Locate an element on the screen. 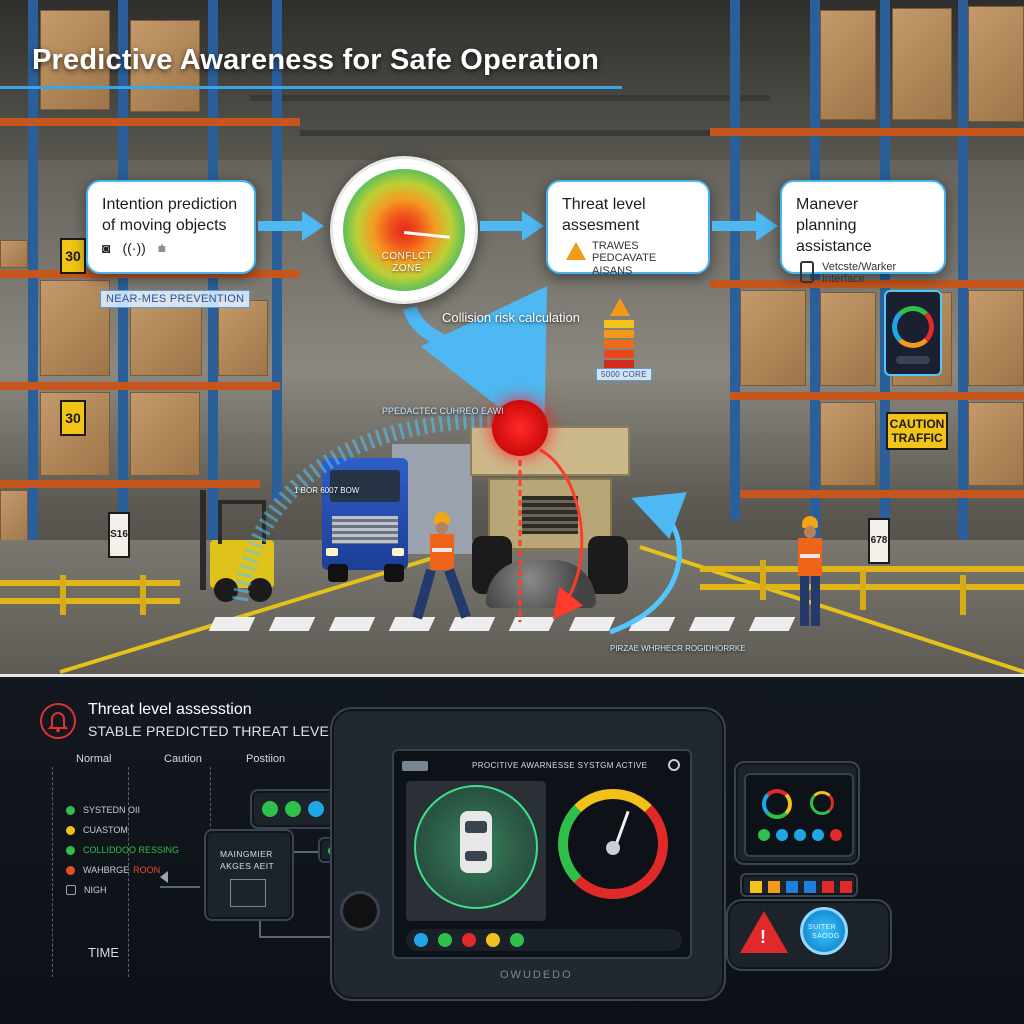 The height and width of the screenshot is (1024, 1024). lidar-icon: ⩧ is located at coordinates (161, 248).